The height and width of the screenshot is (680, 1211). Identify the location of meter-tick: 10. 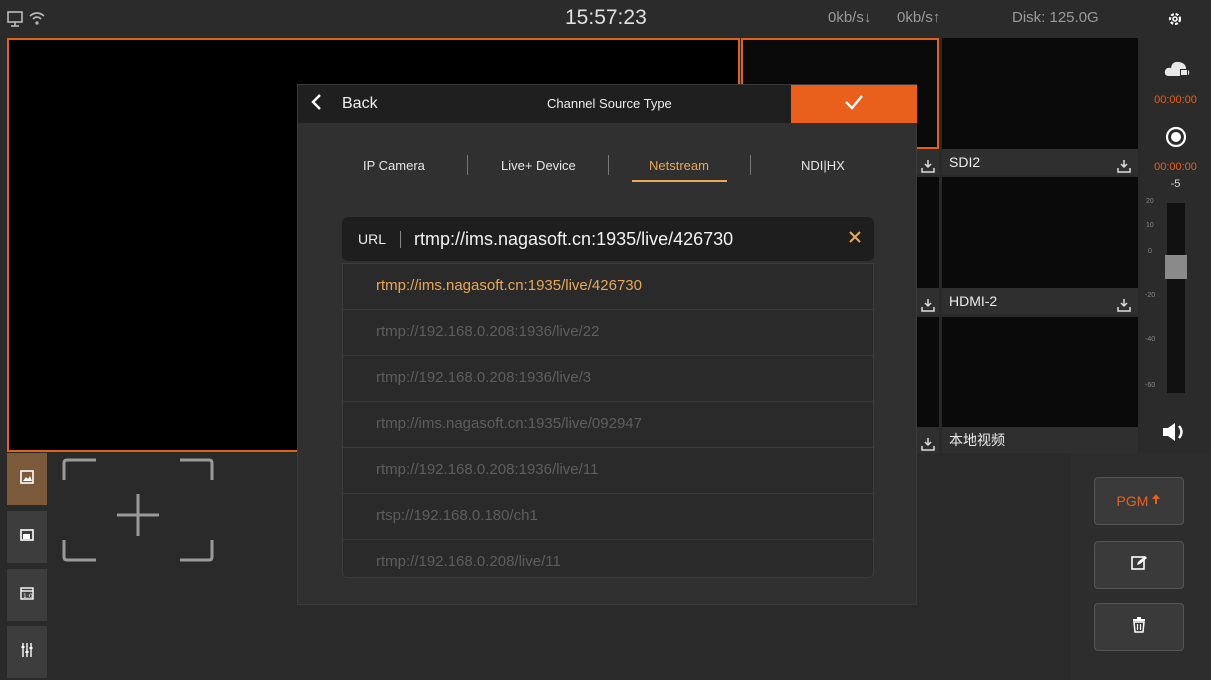
(1150, 225).